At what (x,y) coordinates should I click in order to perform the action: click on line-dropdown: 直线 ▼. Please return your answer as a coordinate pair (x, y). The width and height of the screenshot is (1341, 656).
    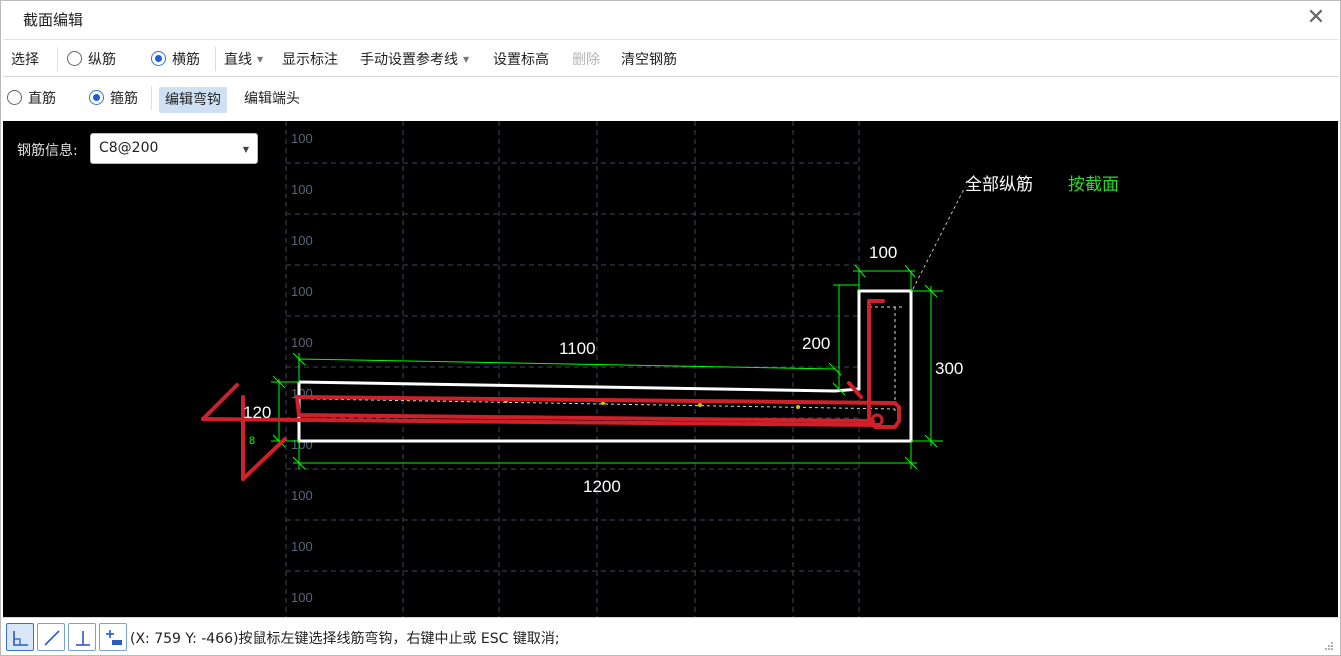
    Looking at the image, I should click on (243, 60).